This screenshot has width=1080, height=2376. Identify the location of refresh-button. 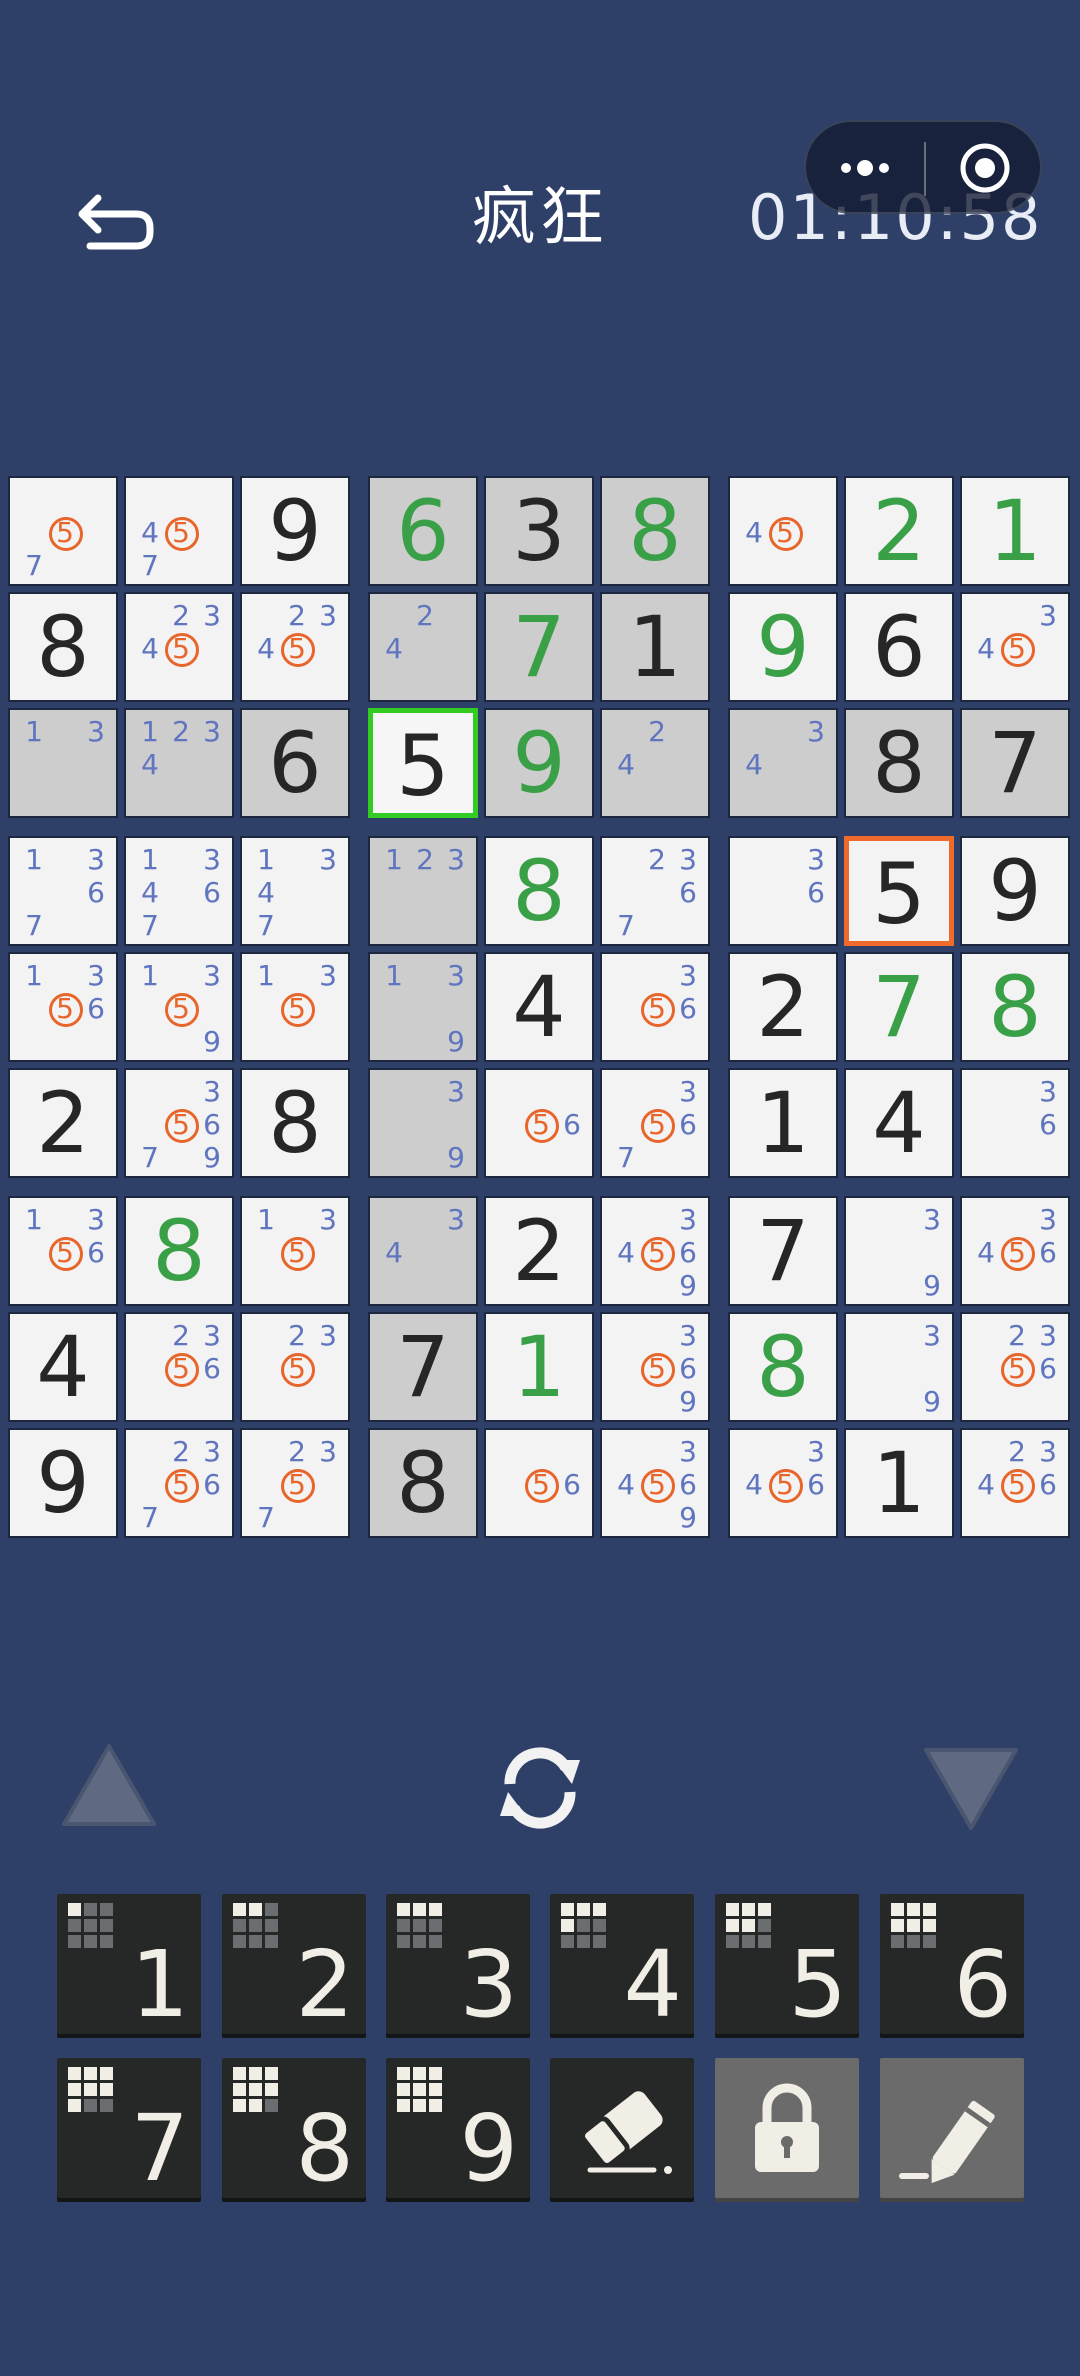
(540, 1788).